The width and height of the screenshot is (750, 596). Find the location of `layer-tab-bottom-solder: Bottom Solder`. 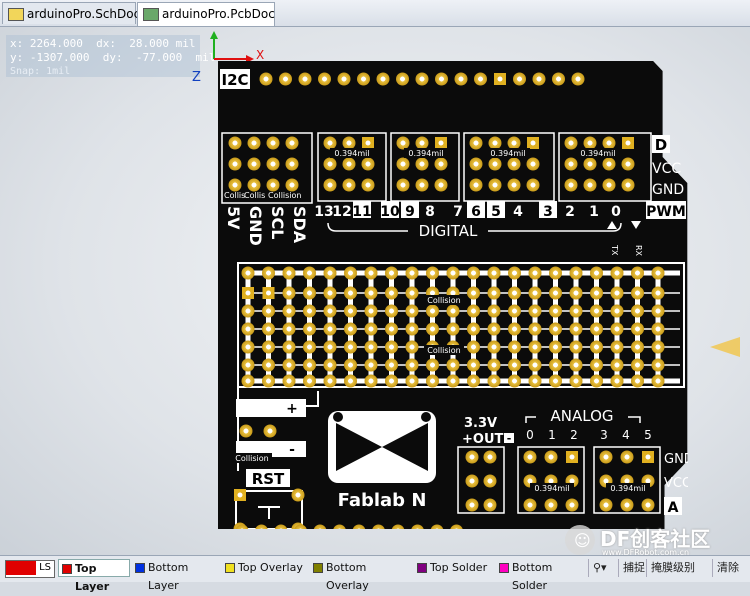

layer-tab-bottom-solder: Bottom Solder is located at coordinates (540, 575).